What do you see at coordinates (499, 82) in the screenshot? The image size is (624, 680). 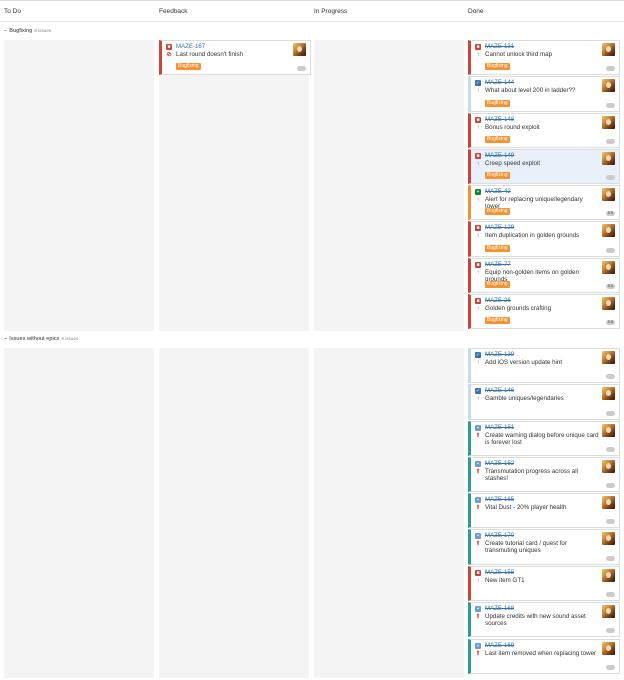 I see `issue-key-link: MAZE-144` at bounding box center [499, 82].